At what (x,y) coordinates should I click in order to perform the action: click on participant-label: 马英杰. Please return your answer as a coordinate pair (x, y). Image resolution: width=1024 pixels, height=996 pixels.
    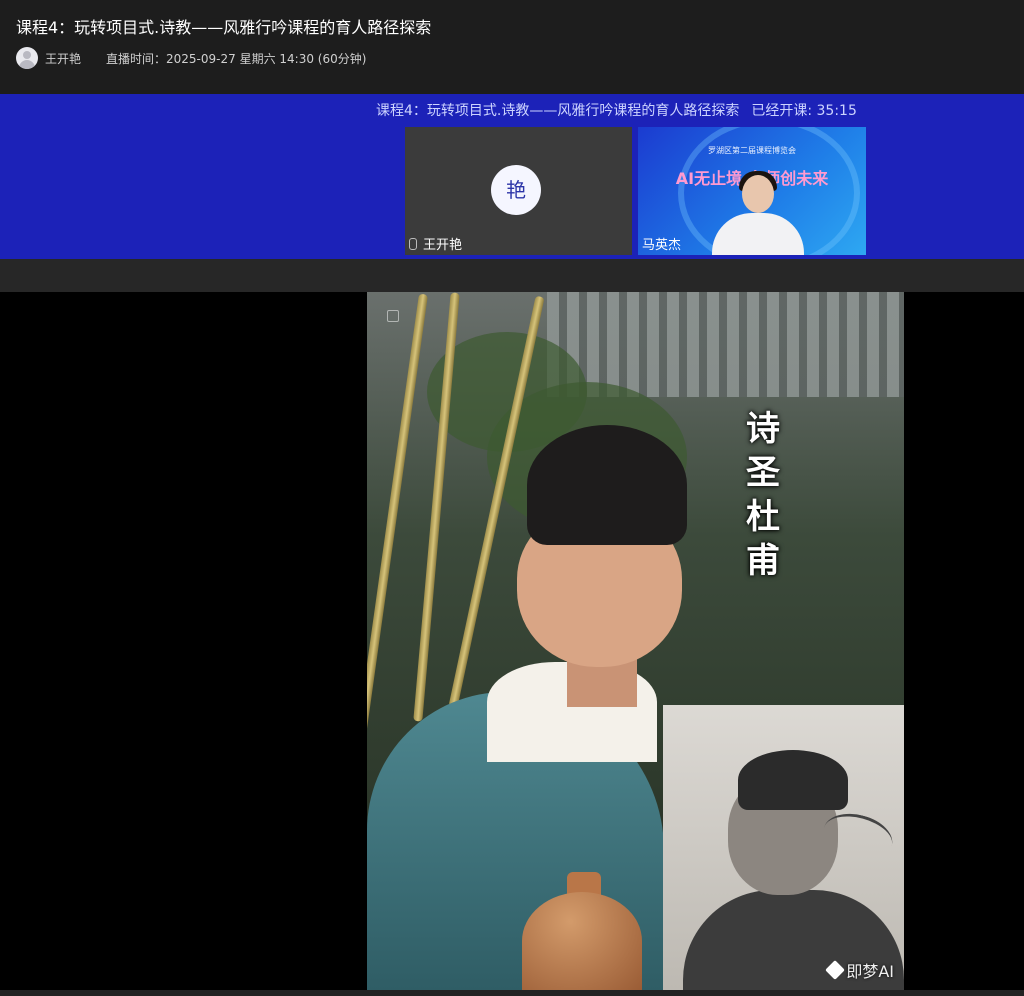
    Looking at the image, I should click on (661, 243).